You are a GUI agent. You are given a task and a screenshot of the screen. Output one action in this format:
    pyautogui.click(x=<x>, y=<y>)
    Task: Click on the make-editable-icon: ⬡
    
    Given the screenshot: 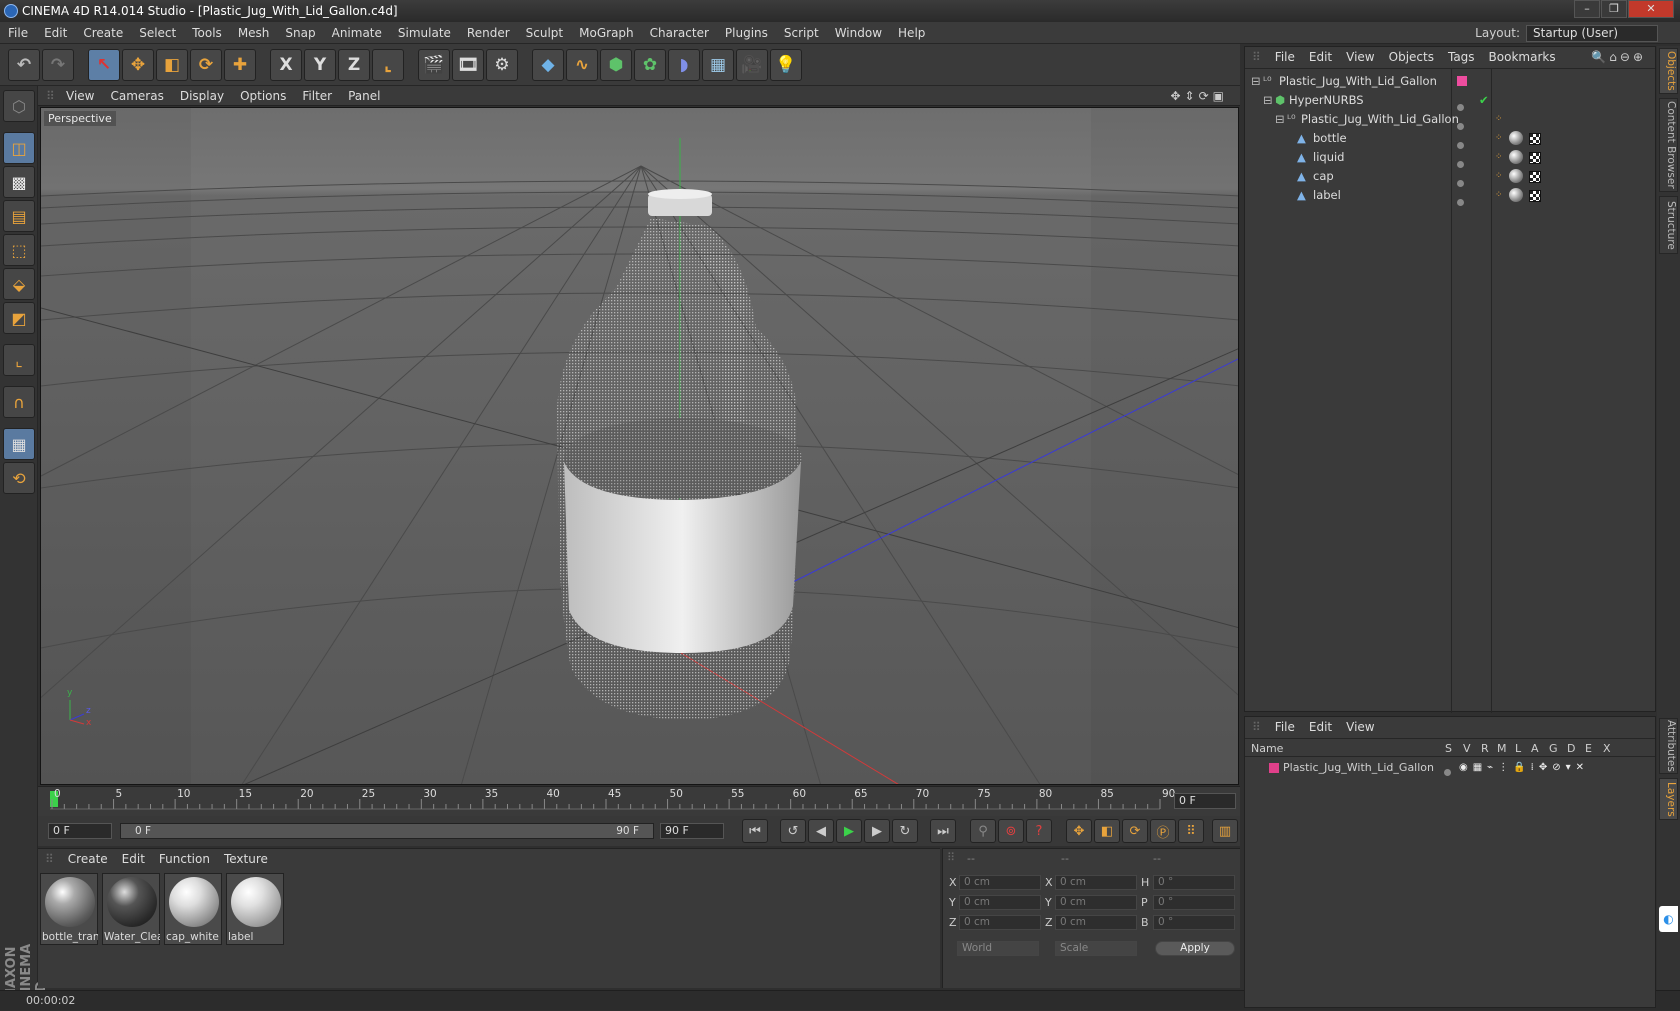 What is the action you would take?
    pyautogui.click(x=19, y=106)
    